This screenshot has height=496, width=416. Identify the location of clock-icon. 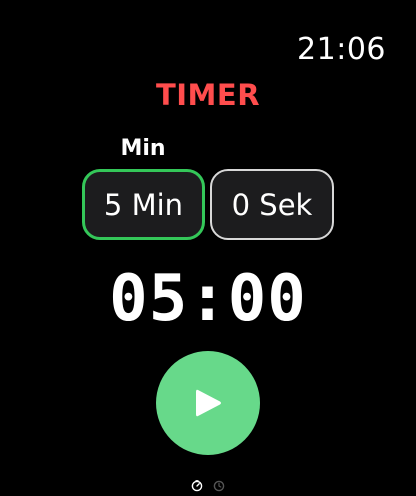
(219, 486).